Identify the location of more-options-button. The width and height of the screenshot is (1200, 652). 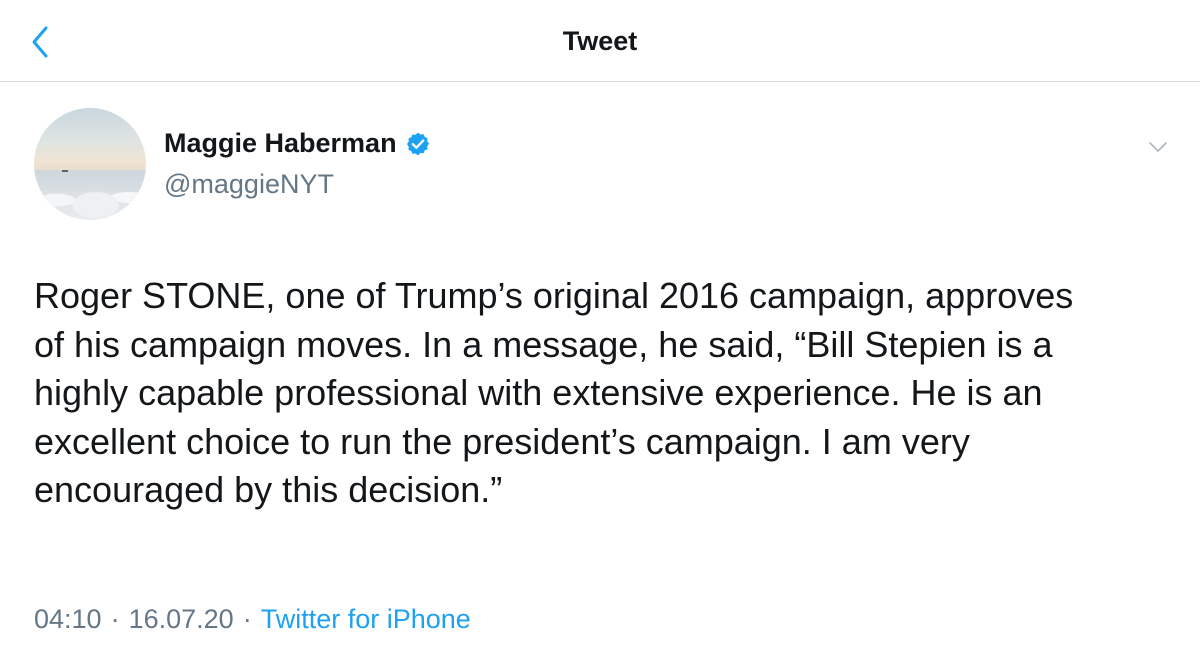
(1158, 147).